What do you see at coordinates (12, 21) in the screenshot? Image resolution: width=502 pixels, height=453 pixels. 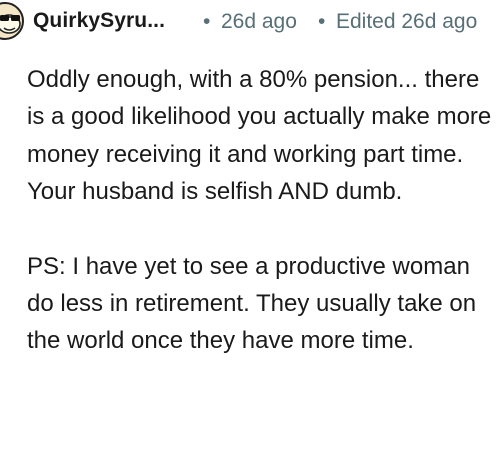 I see `avatar-icon` at bounding box center [12, 21].